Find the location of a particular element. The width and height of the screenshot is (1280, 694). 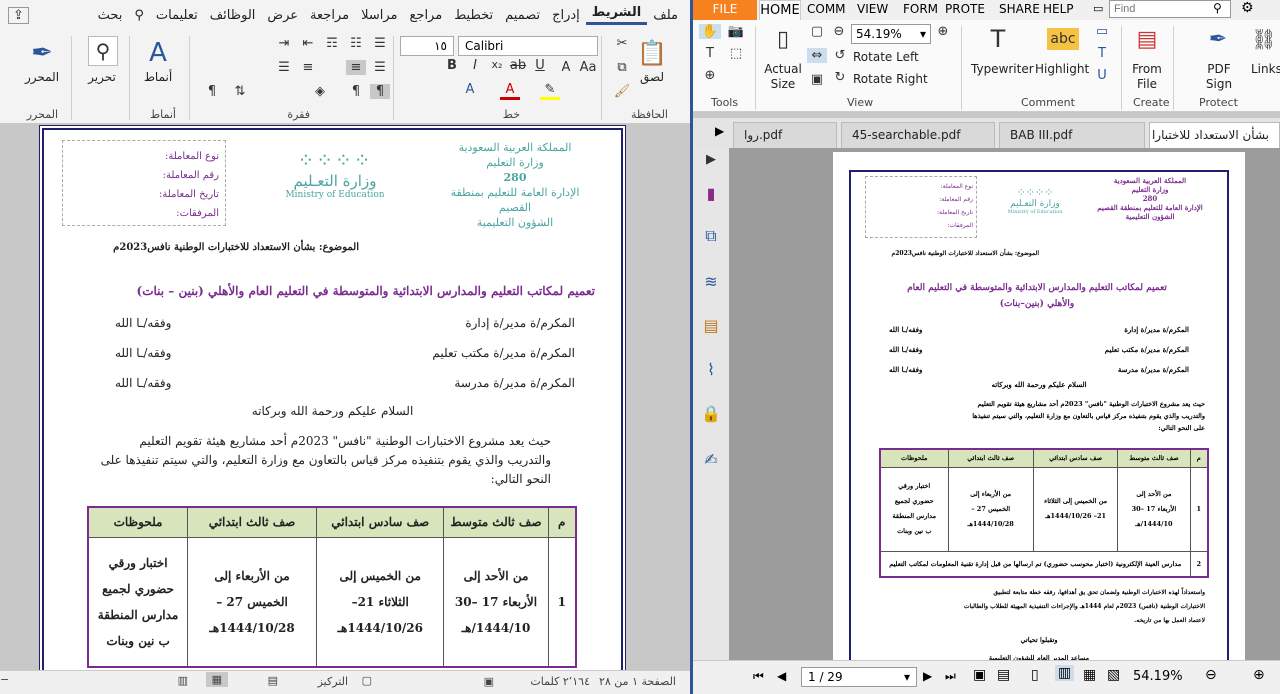

highlight-button: Highlight is located at coordinates (1062, 69).